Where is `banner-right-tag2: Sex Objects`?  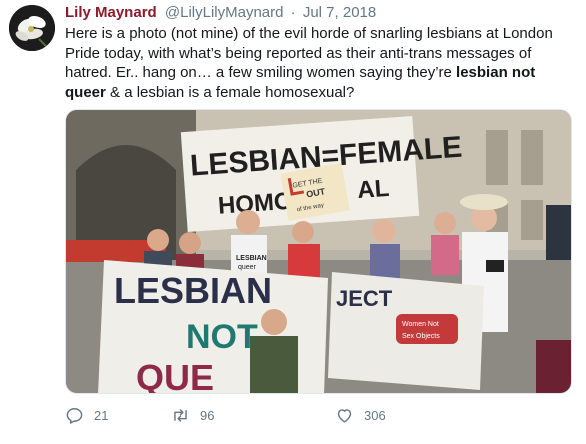
banner-right-tag2: Sex Objects is located at coordinates (421, 336).